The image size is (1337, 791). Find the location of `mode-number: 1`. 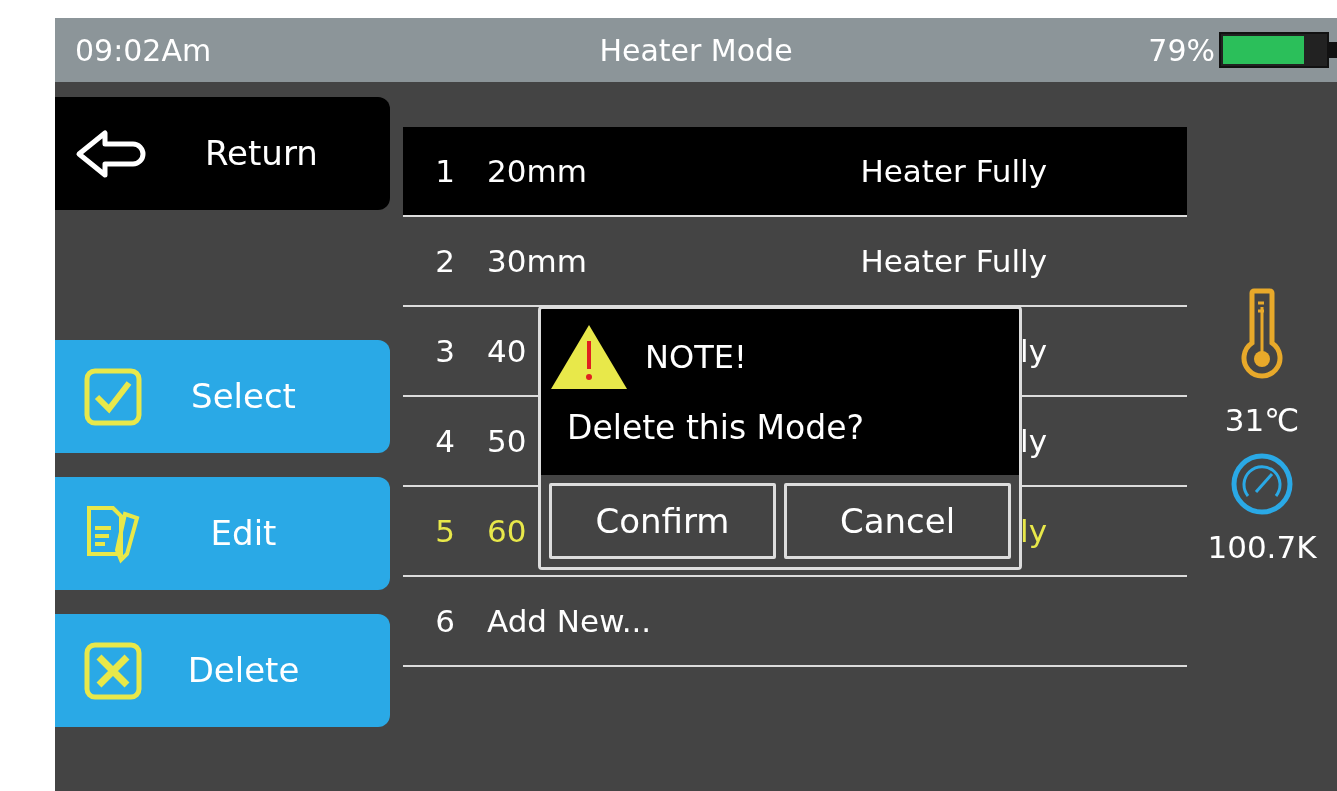

mode-number: 1 is located at coordinates (445, 171).